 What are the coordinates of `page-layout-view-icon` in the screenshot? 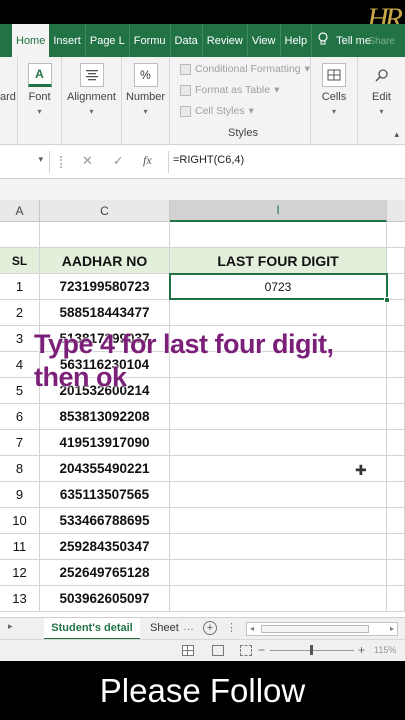 It's located at (218, 650).